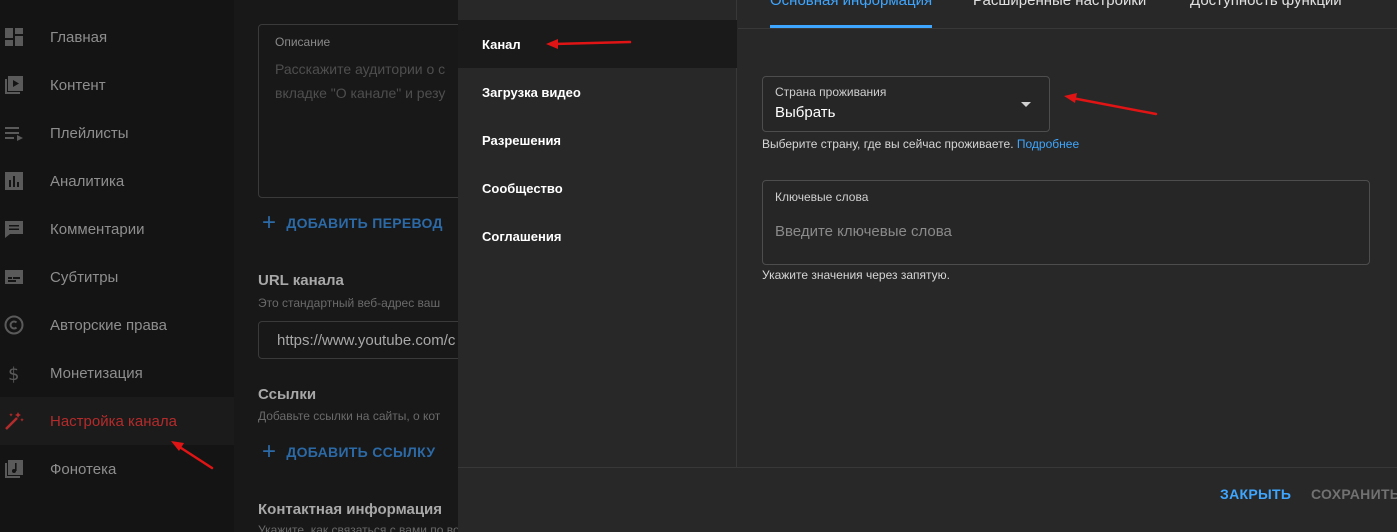  What do you see at coordinates (366, 340) in the screenshot?
I see `channel-url-value: https://www.youtube.com/c` at bounding box center [366, 340].